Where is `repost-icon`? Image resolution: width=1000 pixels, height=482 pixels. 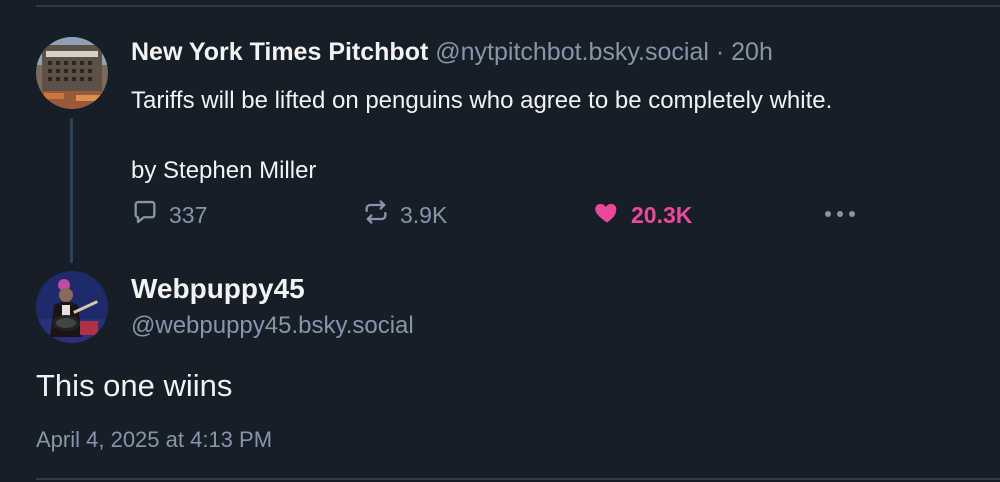
repost-icon is located at coordinates (381, 215).